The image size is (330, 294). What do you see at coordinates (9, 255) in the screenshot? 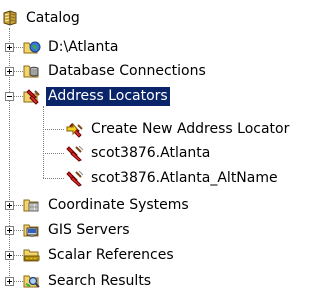
I see `expand-scalar-references-button` at bounding box center [9, 255].